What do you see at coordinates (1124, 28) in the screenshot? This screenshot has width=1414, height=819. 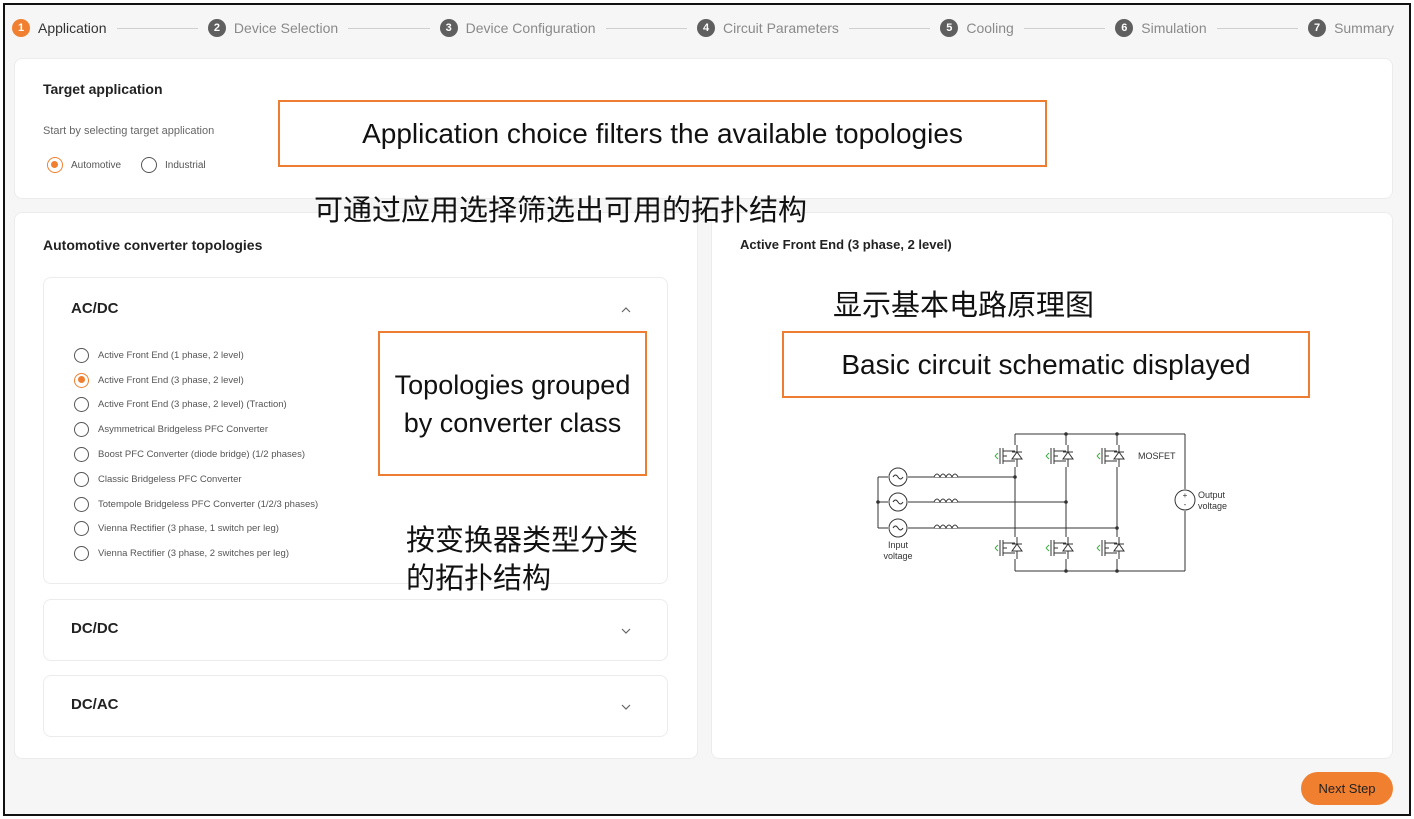 I see `step-number: 6` at bounding box center [1124, 28].